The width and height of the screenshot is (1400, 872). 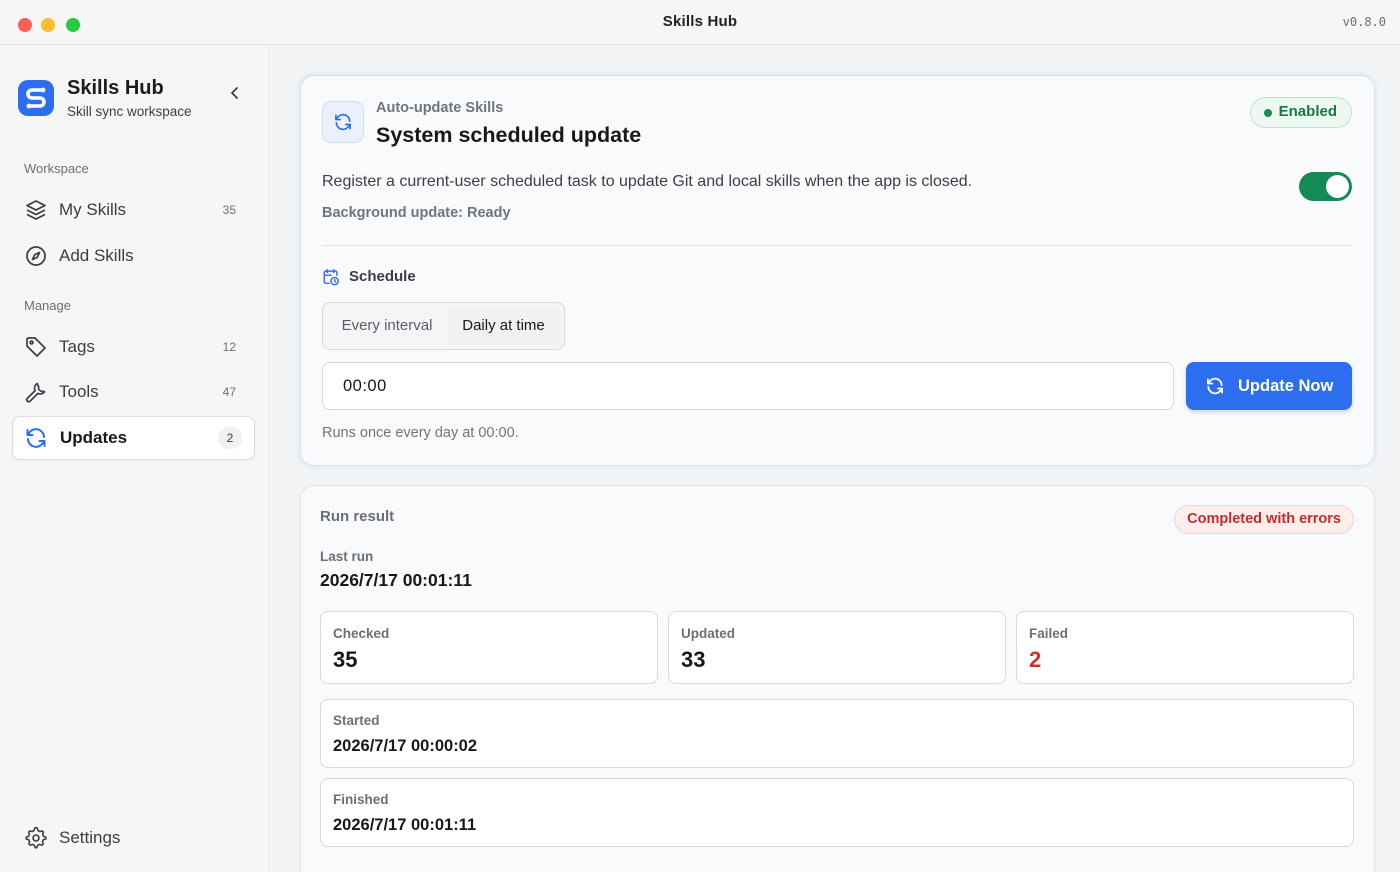 I want to click on skills-hub-logo-icon, so click(x=36, y=98).